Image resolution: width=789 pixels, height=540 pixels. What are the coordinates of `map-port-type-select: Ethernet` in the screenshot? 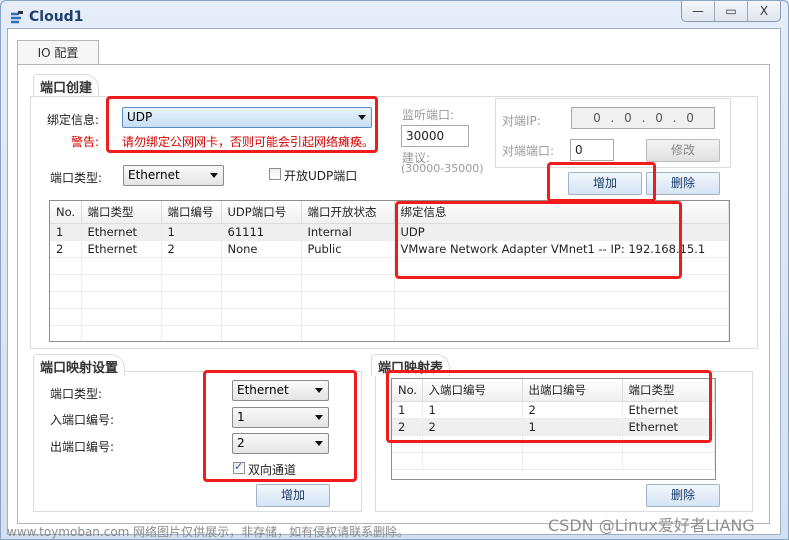 It's located at (280, 390).